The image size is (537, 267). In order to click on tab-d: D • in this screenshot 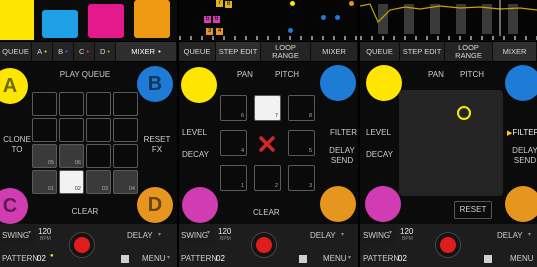, I will do `click(105, 51)`.